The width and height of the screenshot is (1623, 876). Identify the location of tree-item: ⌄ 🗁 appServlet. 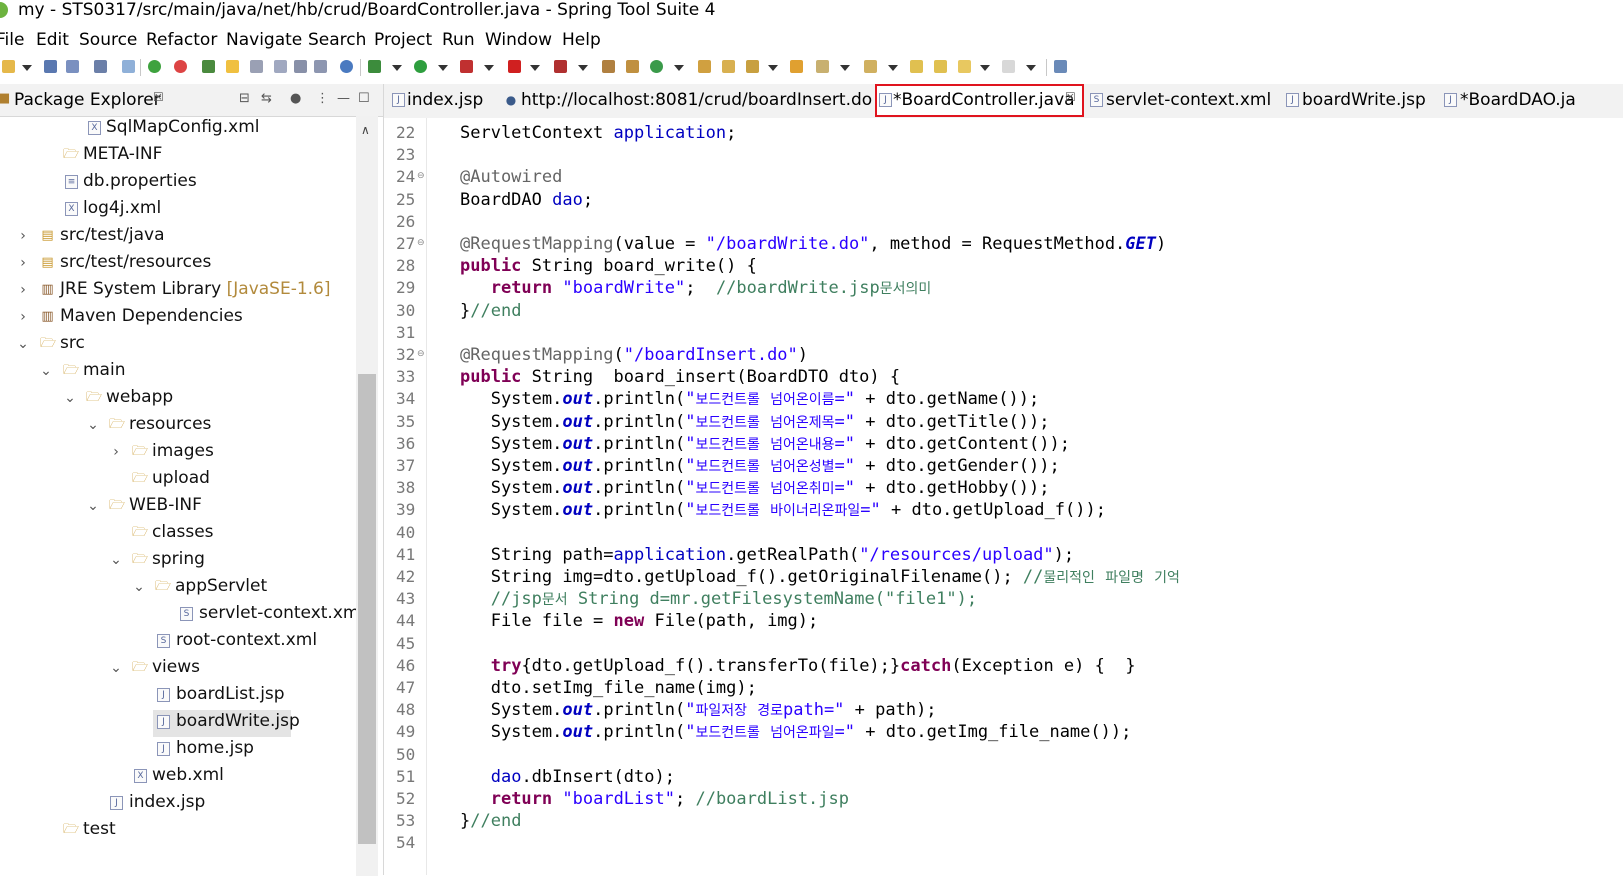
(178, 588).